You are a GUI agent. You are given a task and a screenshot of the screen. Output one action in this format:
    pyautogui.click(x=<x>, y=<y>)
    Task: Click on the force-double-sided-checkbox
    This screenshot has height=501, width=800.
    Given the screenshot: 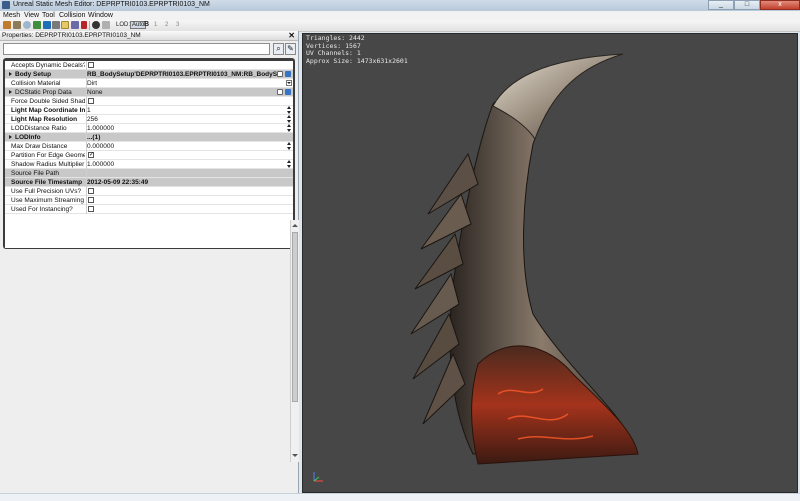 What is the action you would take?
    pyautogui.click(x=91, y=101)
    